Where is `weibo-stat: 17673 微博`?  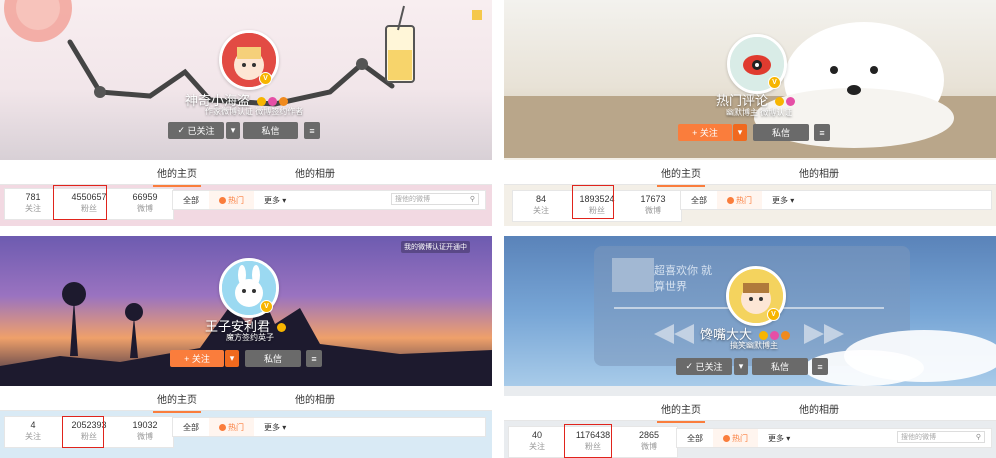 weibo-stat: 17673 微博 is located at coordinates (653, 206).